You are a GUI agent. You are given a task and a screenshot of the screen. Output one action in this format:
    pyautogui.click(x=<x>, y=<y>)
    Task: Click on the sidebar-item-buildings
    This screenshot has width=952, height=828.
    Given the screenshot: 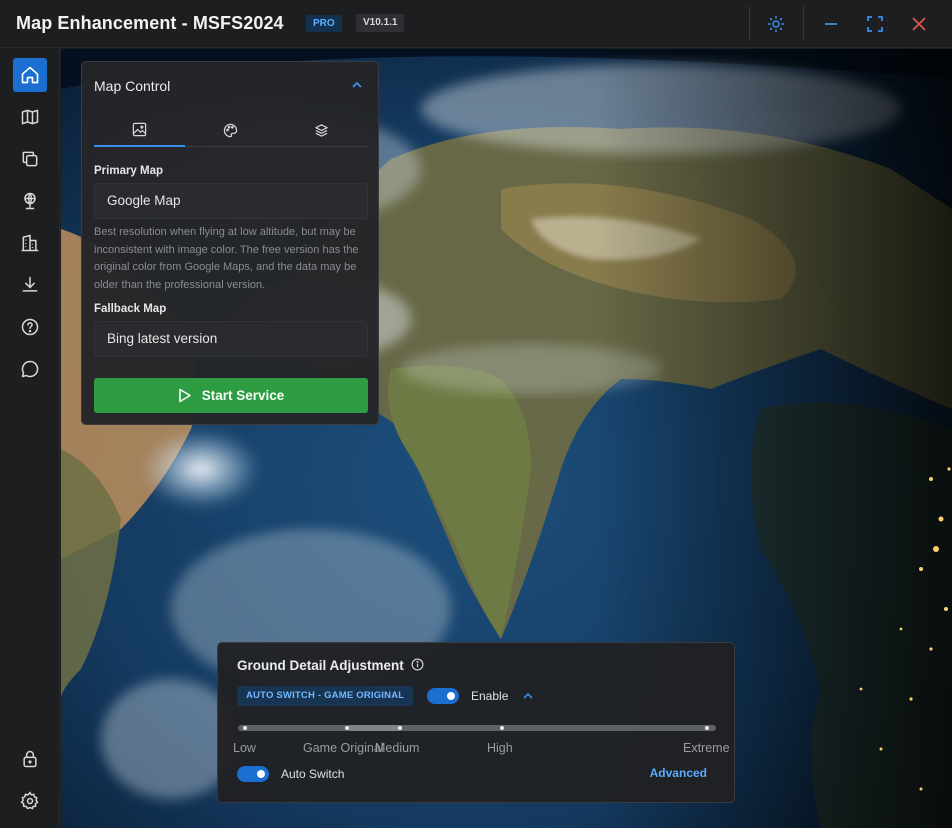 What is the action you would take?
    pyautogui.click(x=30, y=243)
    